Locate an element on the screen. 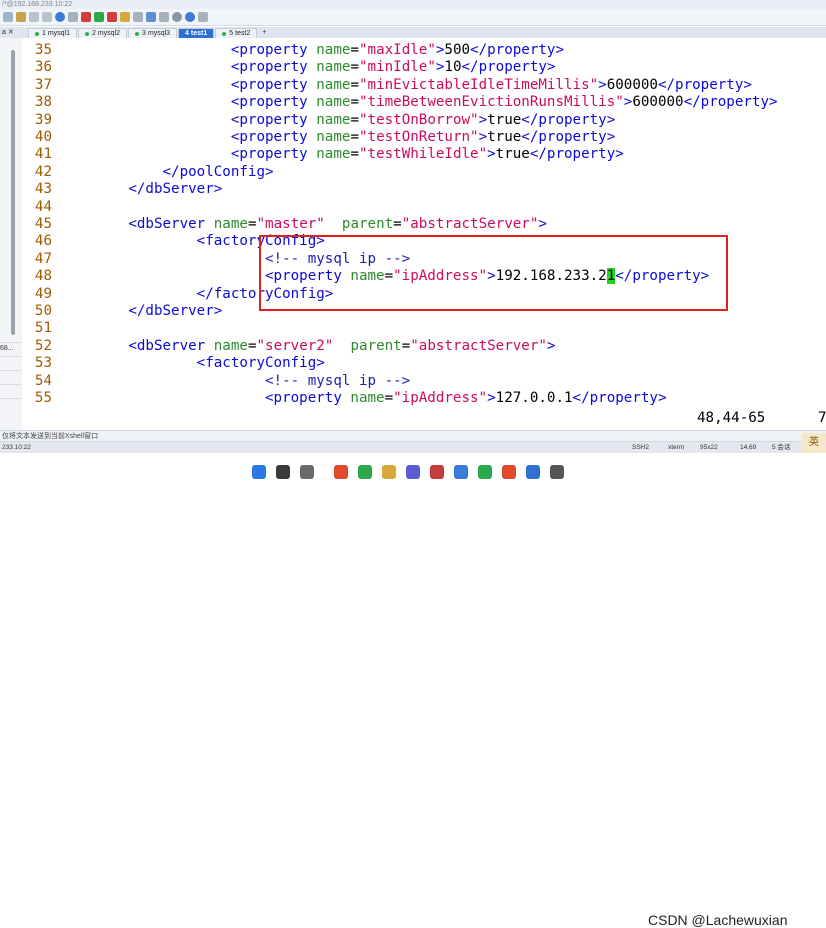  line-number: 36 is located at coordinates (43, 67).